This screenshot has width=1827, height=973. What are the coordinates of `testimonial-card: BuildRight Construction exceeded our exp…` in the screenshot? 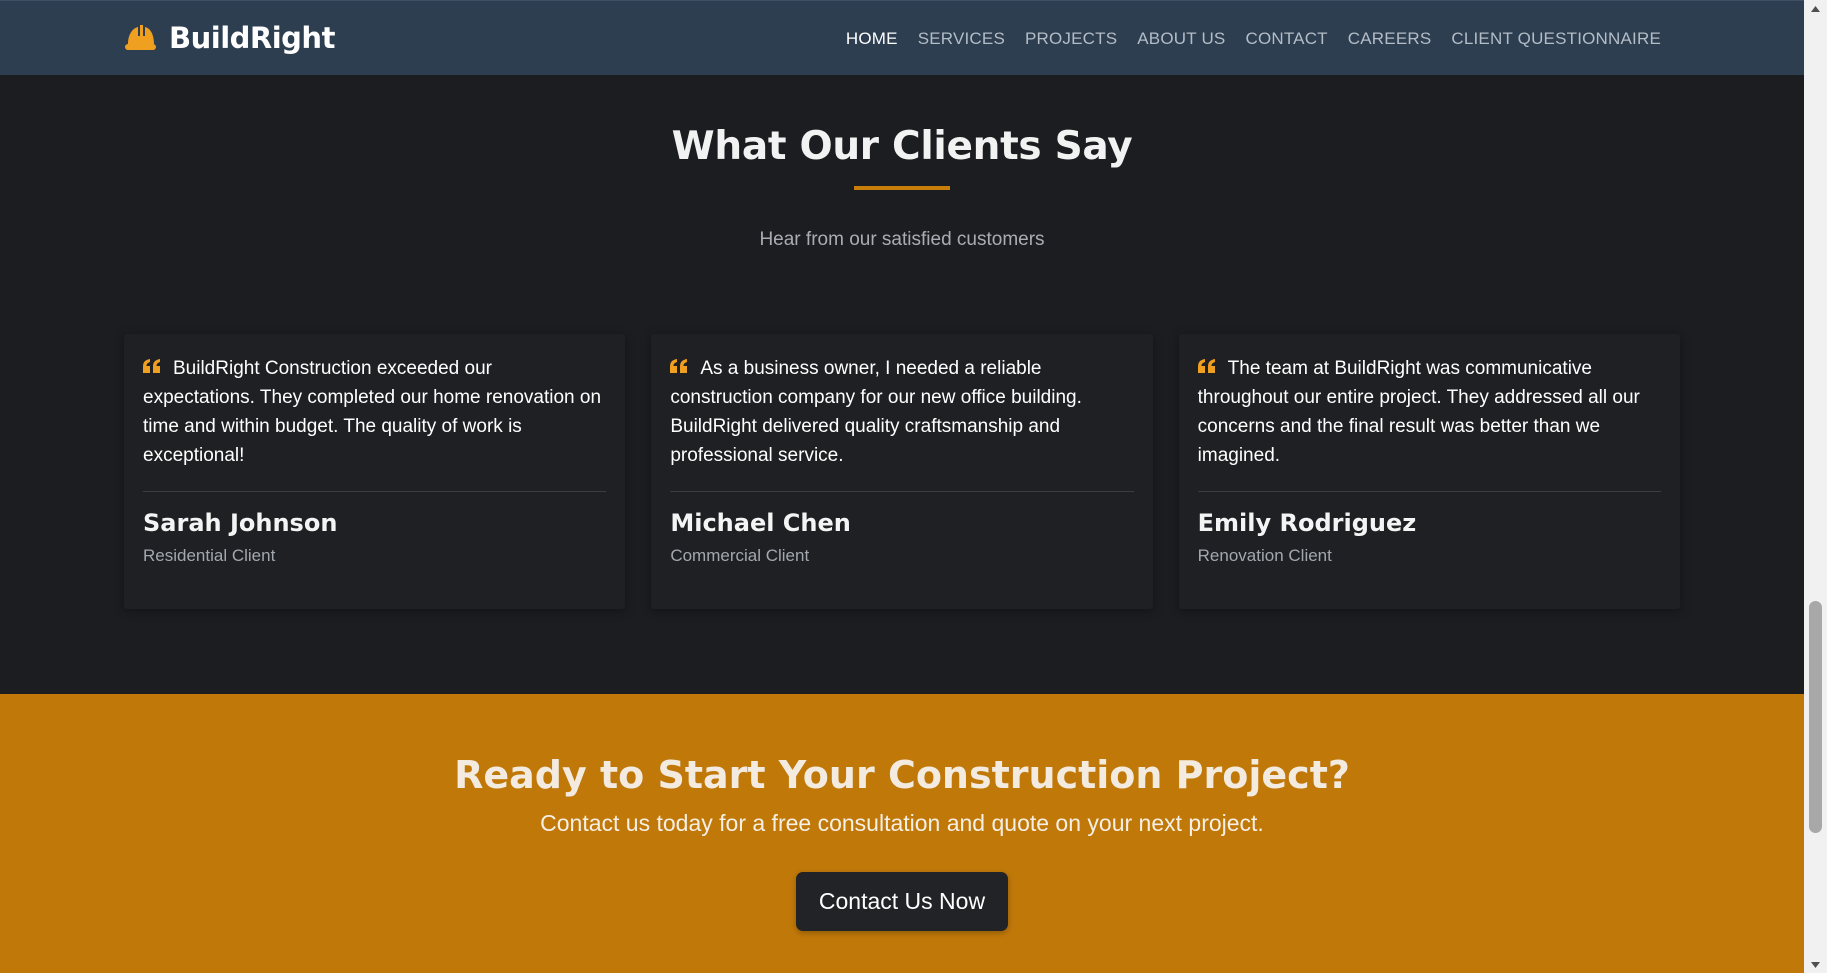 It's located at (375, 471).